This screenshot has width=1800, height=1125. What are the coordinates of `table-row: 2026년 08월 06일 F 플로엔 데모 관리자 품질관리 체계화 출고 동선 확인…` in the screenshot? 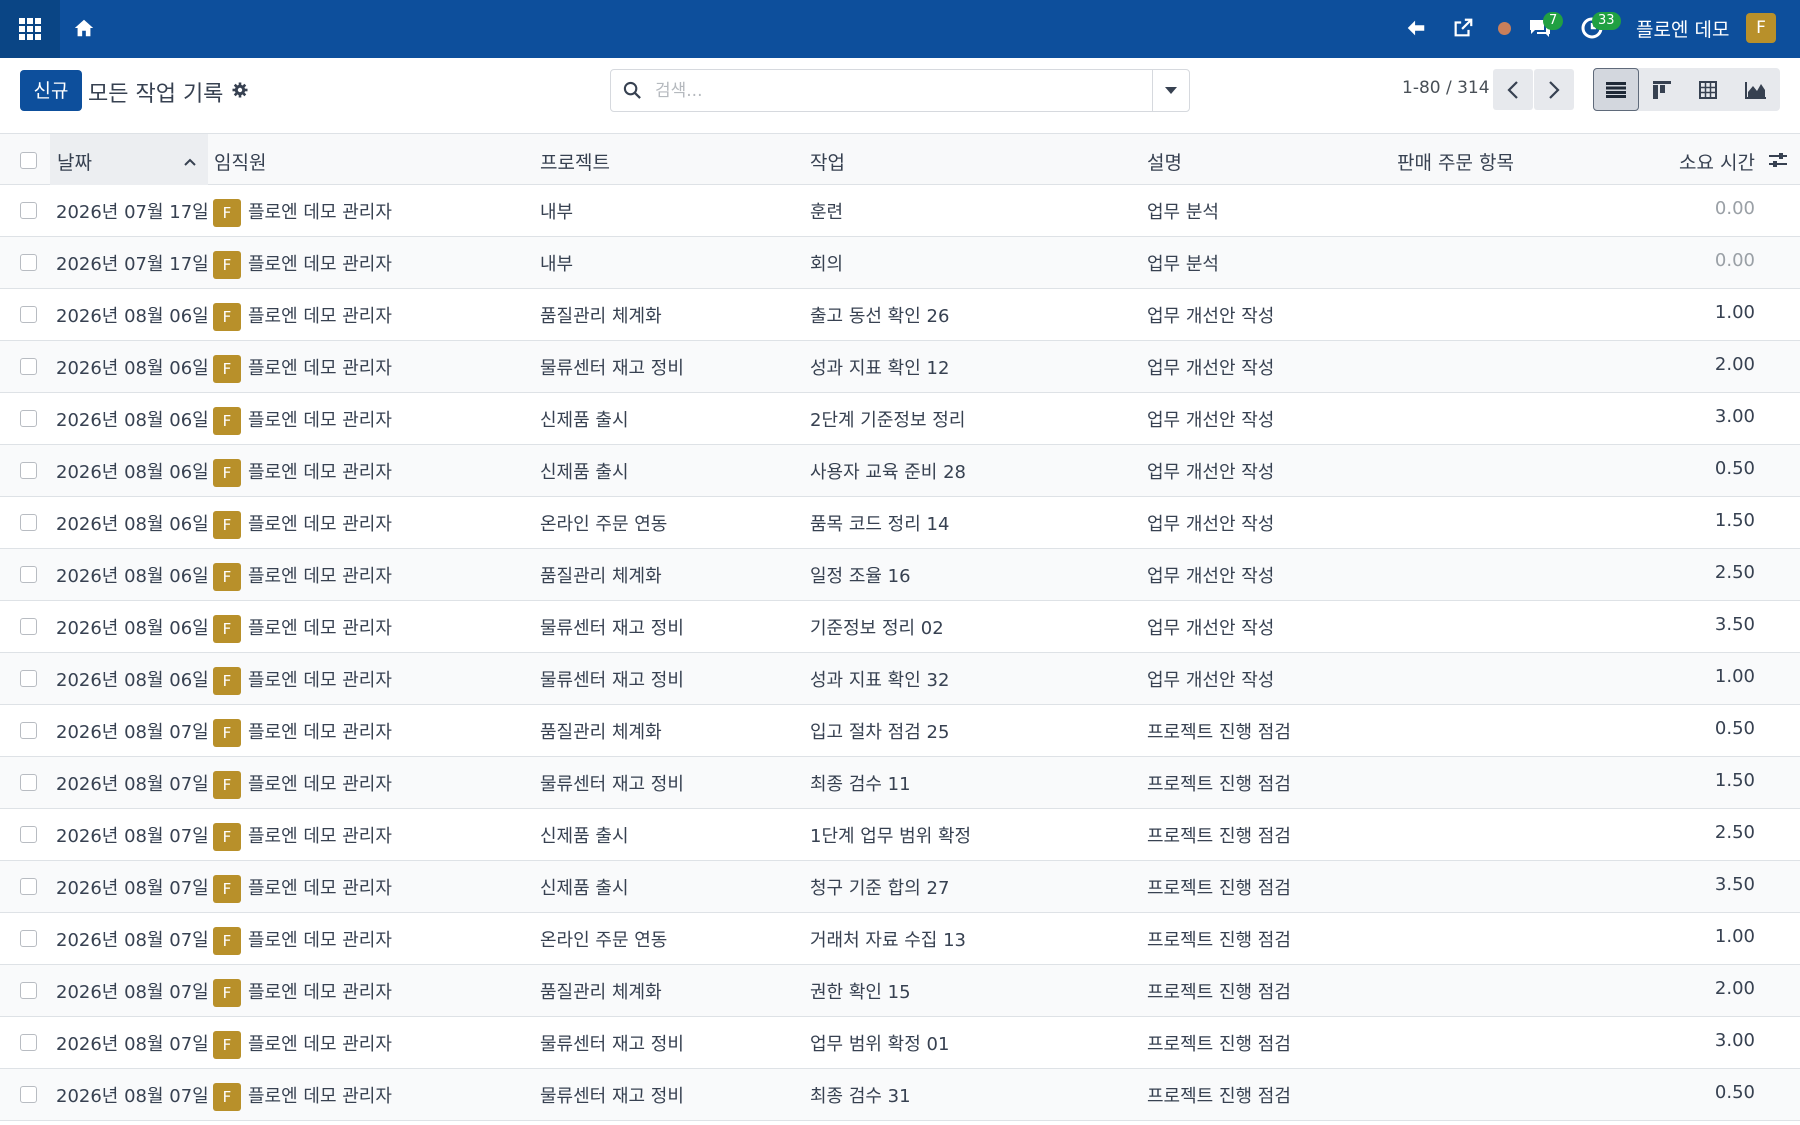 It's located at (900, 315).